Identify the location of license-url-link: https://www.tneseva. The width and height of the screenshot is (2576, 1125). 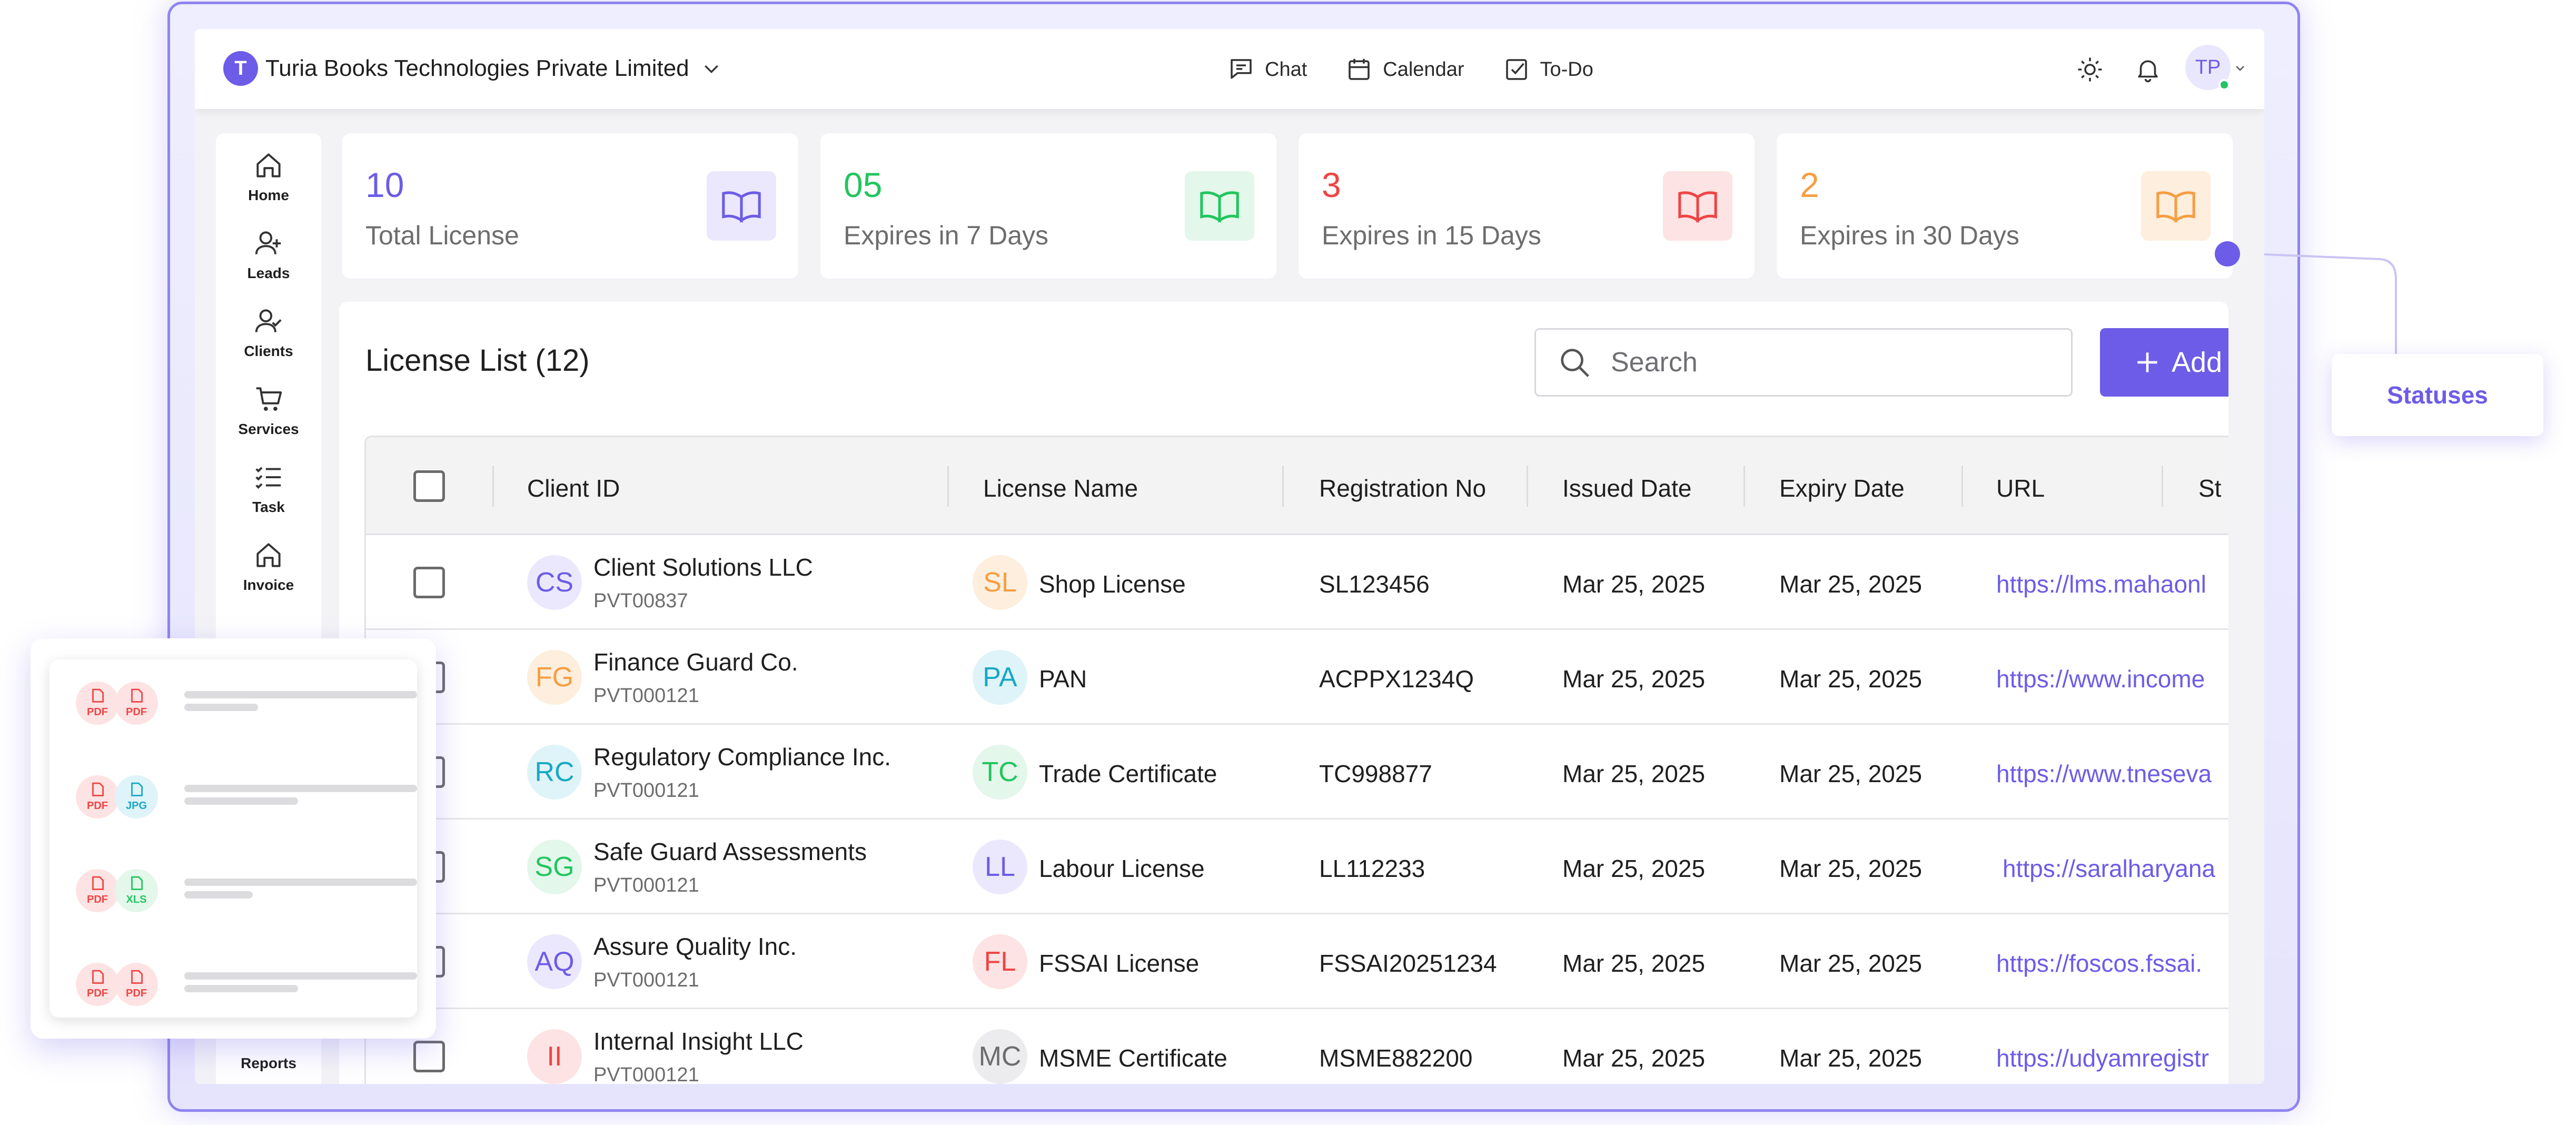
(2104, 774).